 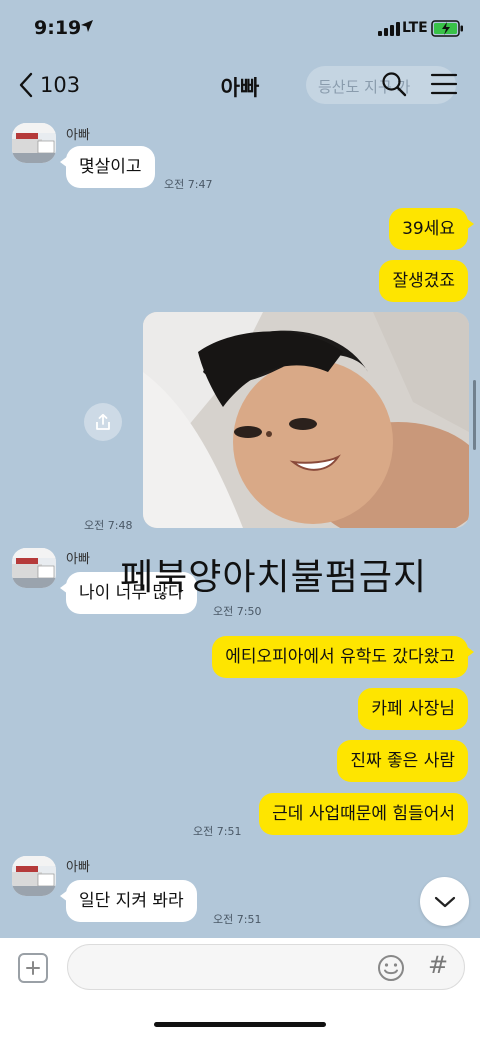 What do you see at coordinates (394, 84) in the screenshot?
I see `search-icon` at bounding box center [394, 84].